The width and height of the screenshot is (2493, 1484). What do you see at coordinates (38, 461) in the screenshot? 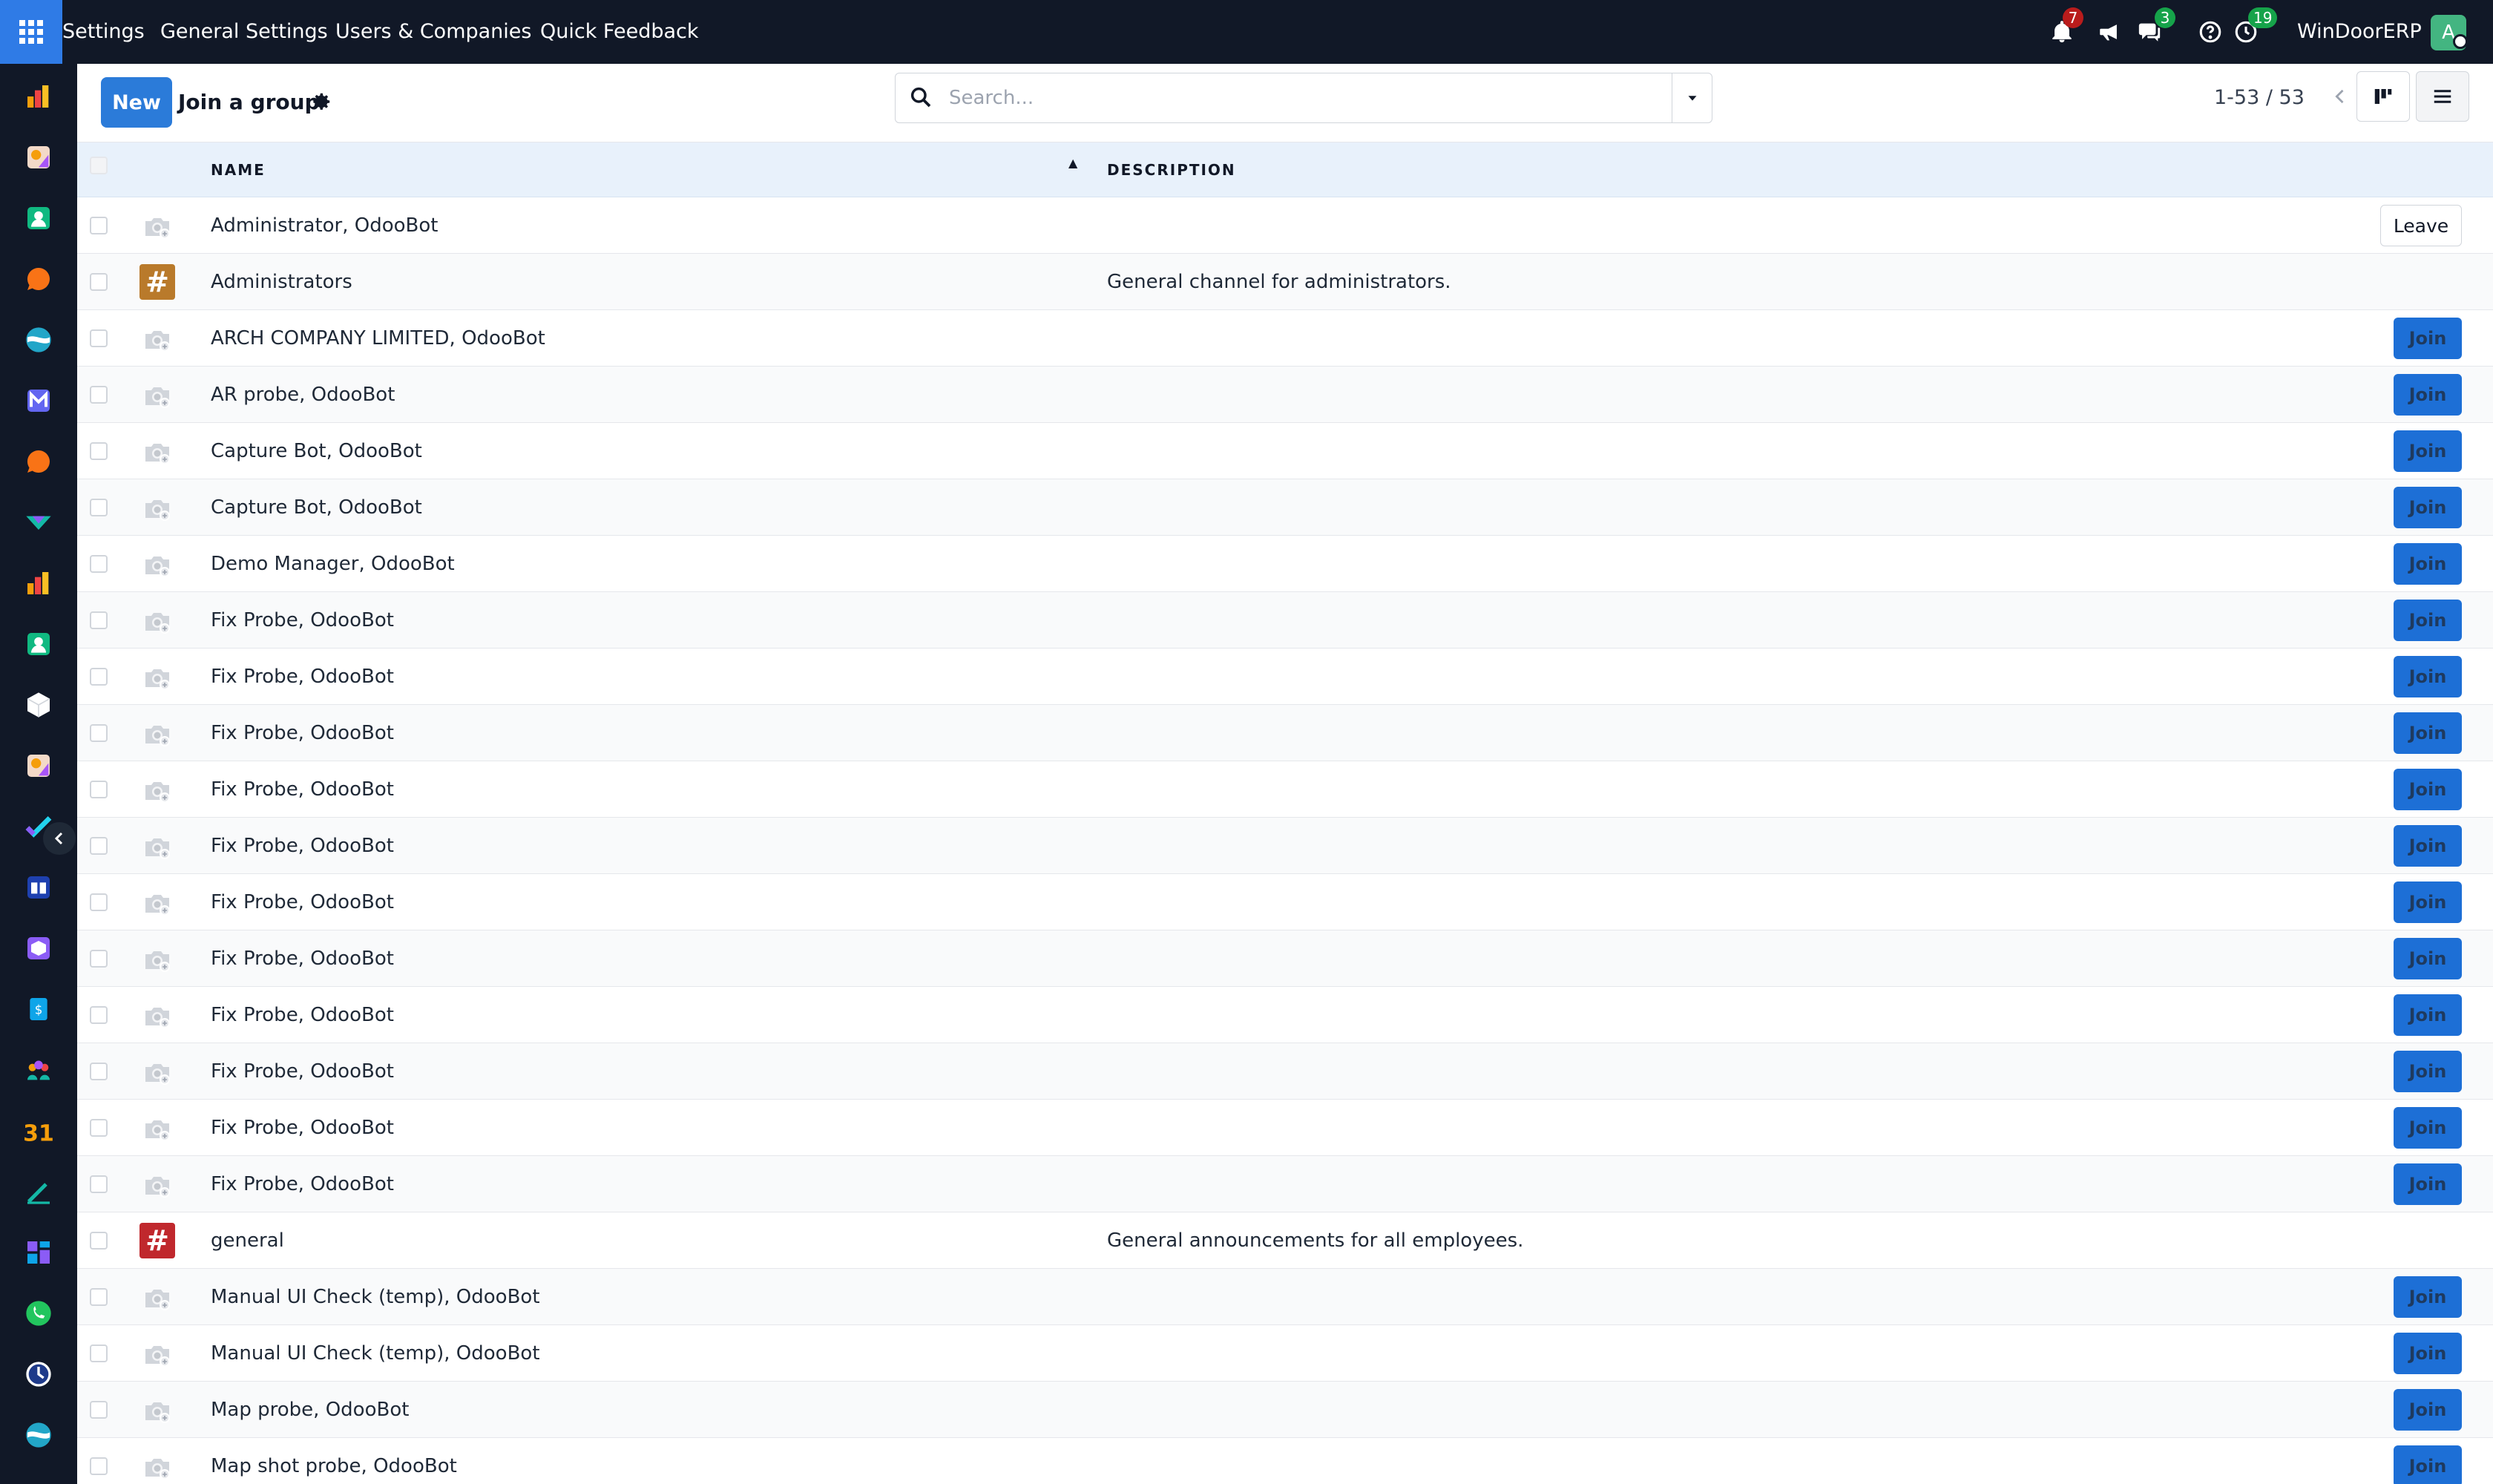
I see `chat-icon` at bounding box center [38, 461].